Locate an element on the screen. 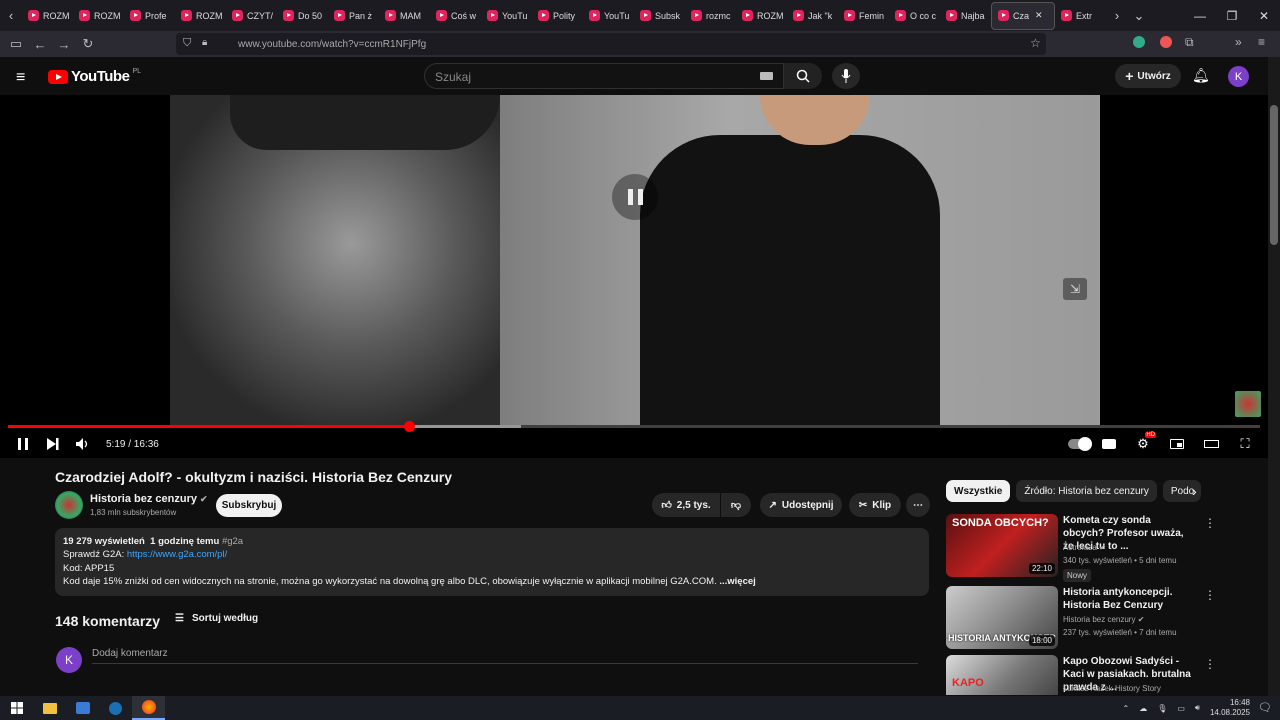 This screenshot has height=720, width=1280. clock: 16:48 14.08.2025 is located at coordinates (1230, 708).